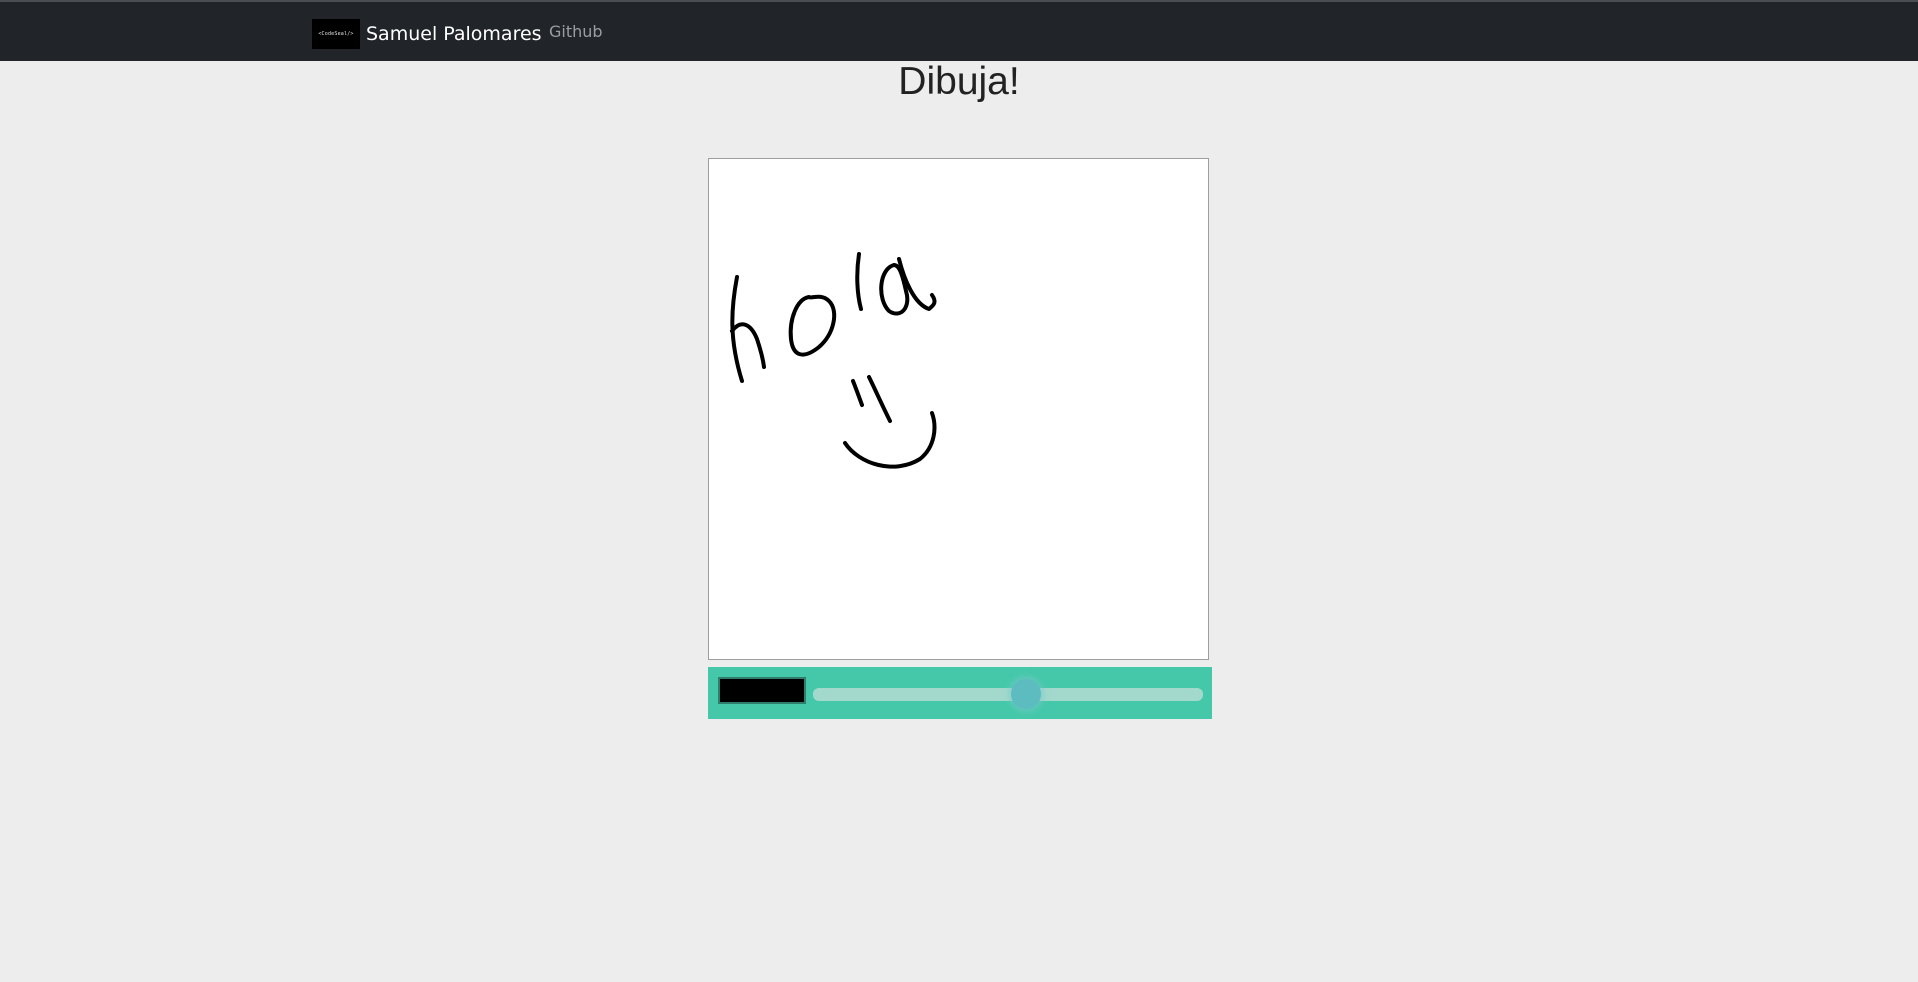  I want to click on drawing-strokes, so click(833, 360).